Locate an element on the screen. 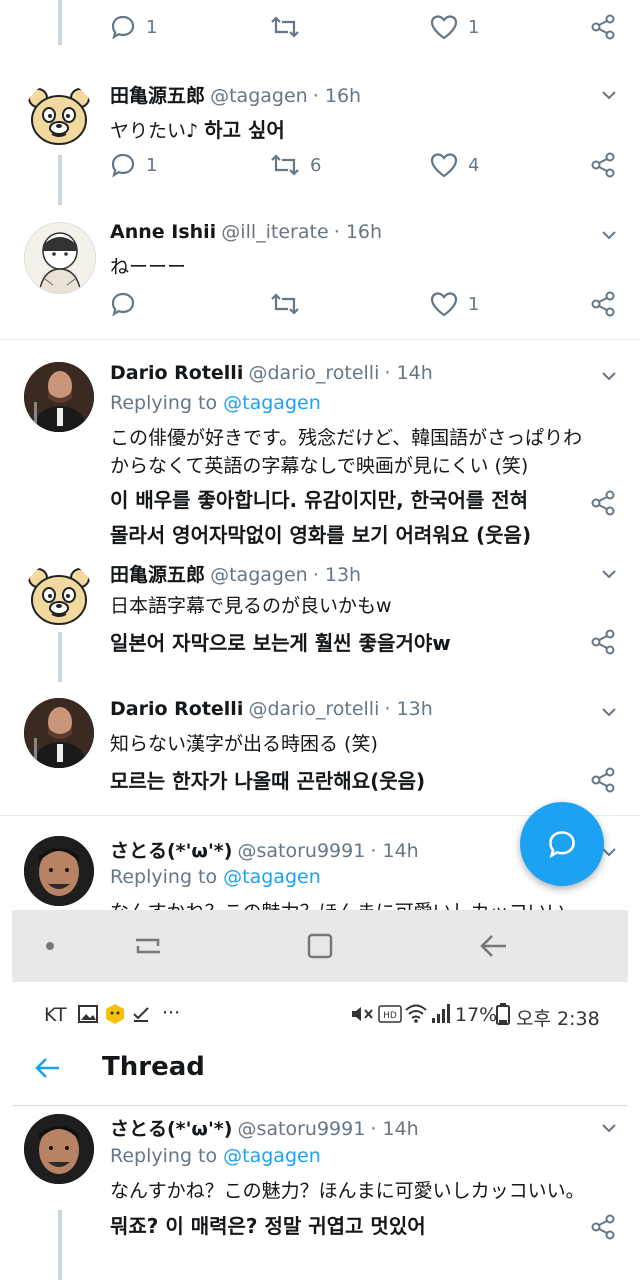 This screenshot has width=640, height=1280. compose-reply-icon is located at coordinates (562, 845).